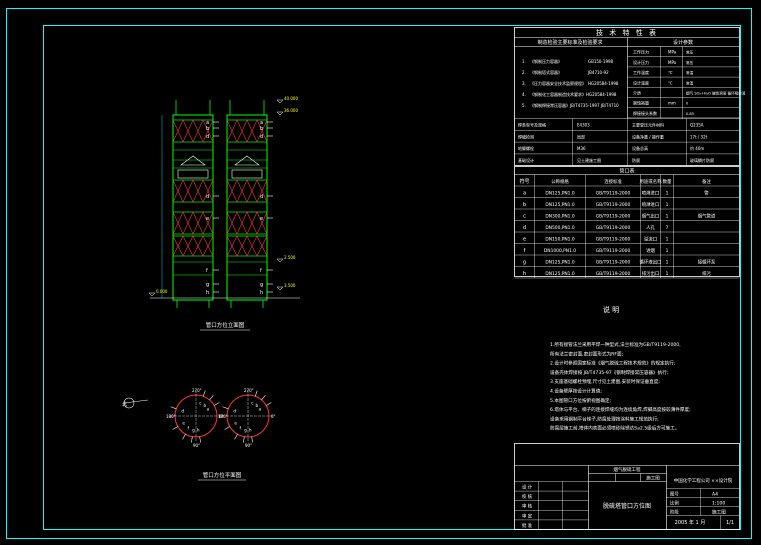 The height and width of the screenshot is (545, 761). I want to click on packing-band, so click(193, 246).